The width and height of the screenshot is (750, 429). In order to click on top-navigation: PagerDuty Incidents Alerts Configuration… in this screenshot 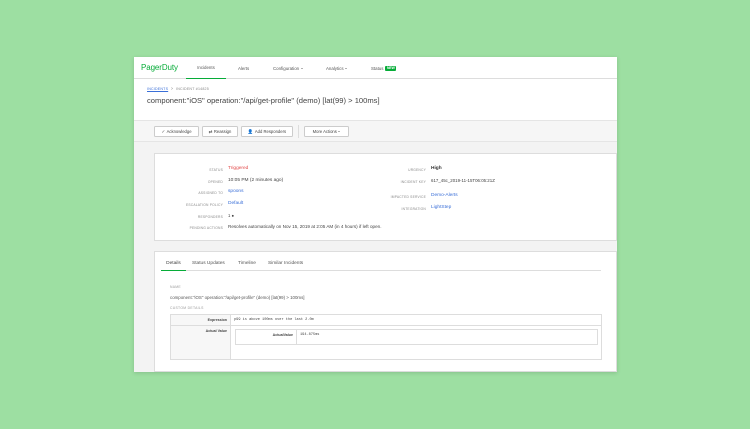, I will do `click(375, 68)`.